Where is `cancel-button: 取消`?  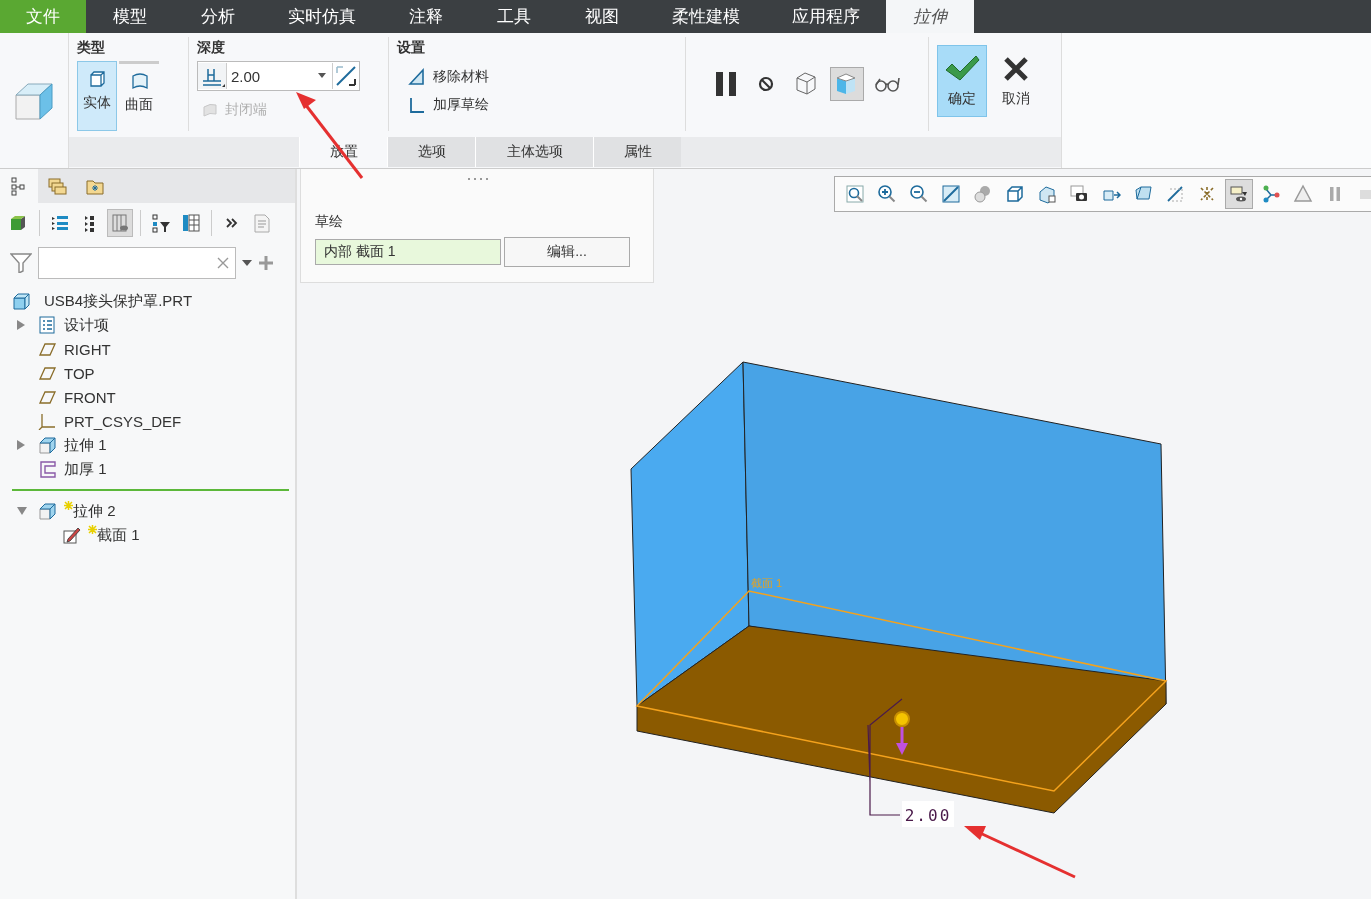
cancel-button: 取消 is located at coordinates (1016, 81).